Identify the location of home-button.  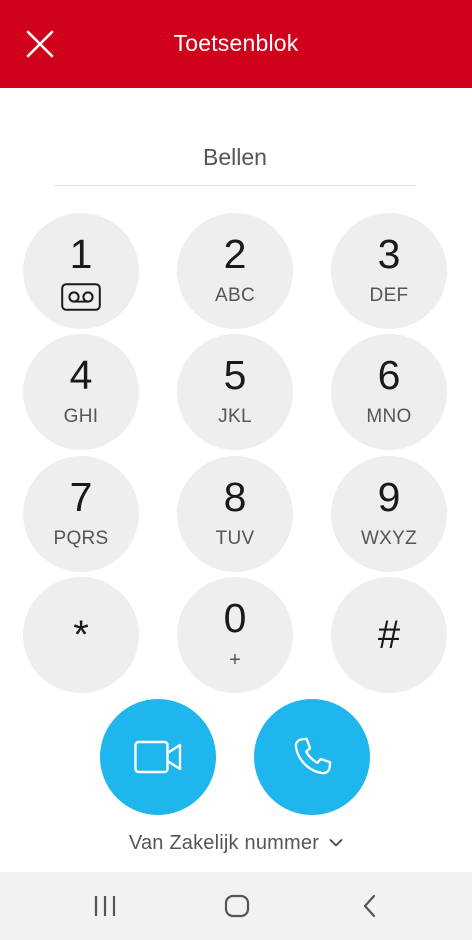
(237, 906).